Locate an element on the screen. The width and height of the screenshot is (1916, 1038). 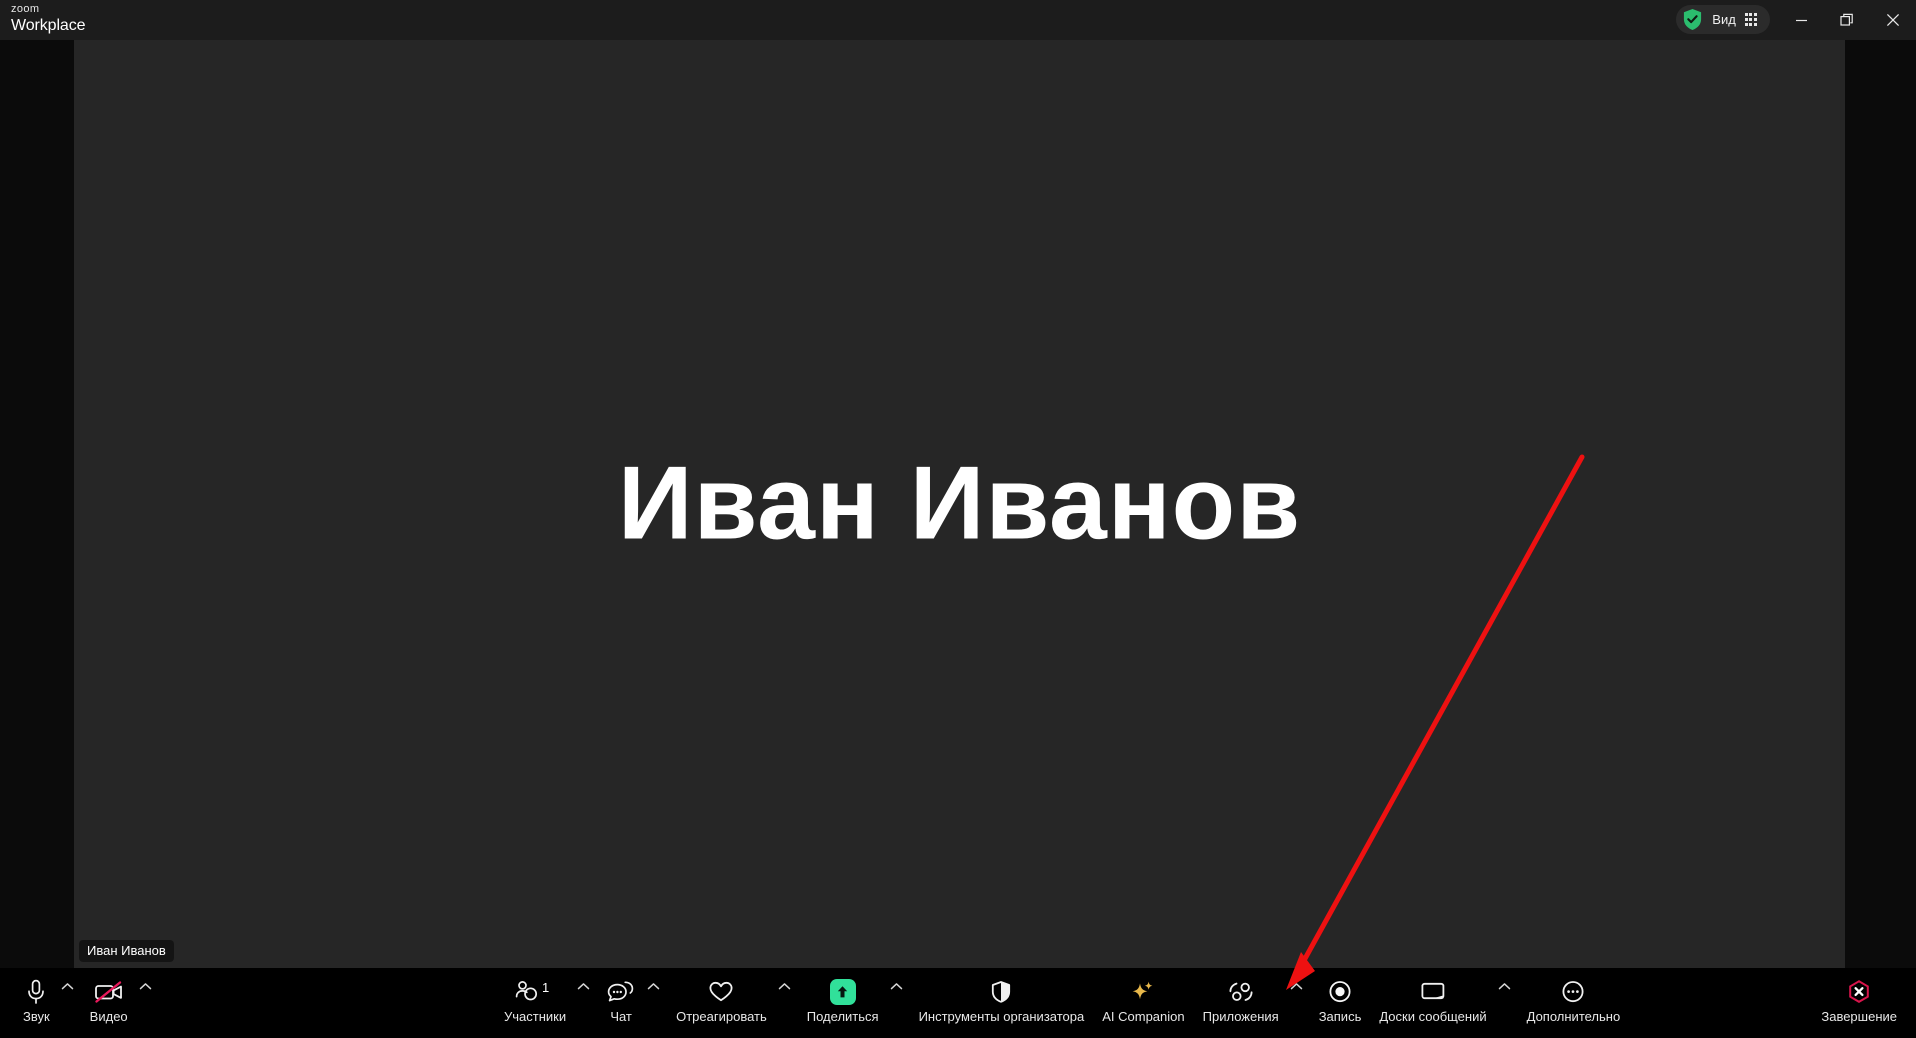
apps-icon is located at coordinates (1241, 992).